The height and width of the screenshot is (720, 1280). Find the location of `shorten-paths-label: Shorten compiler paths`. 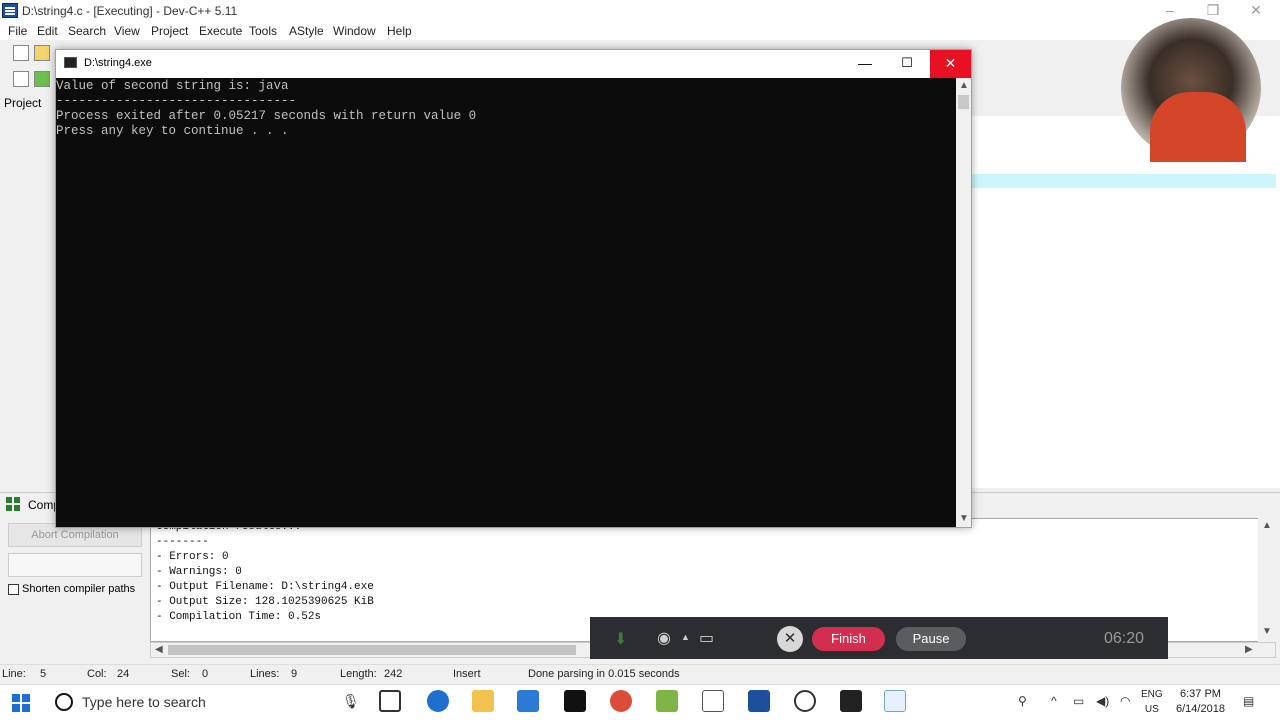

shorten-paths-label: Shorten compiler paths is located at coordinates (79, 589).